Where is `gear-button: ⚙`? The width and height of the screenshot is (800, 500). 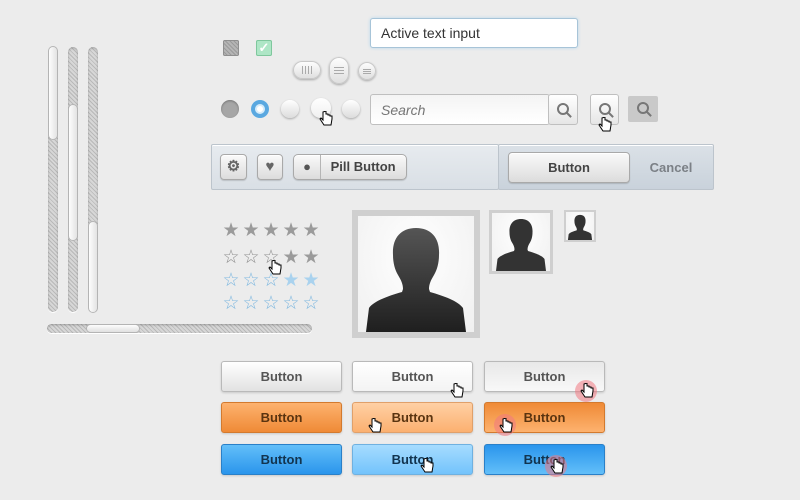
gear-button: ⚙ is located at coordinates (233, 167).